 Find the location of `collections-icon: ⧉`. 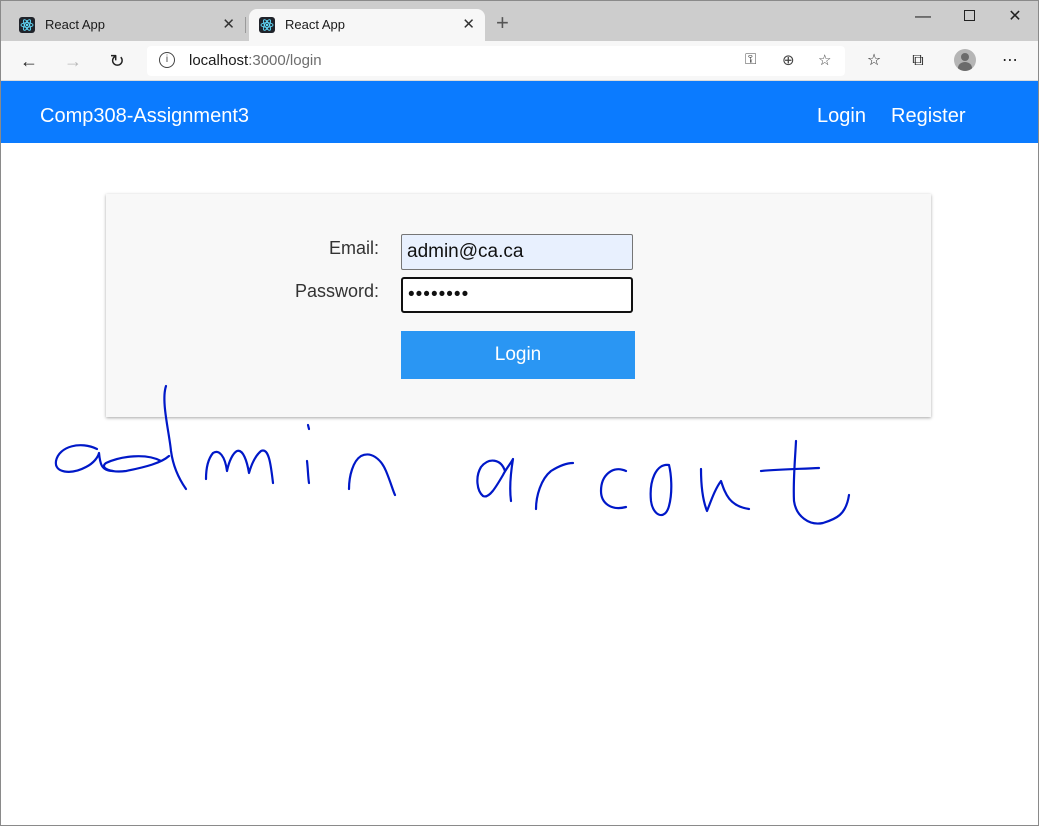

collections-icon: ⧉ is located at coordinates (918, 61).